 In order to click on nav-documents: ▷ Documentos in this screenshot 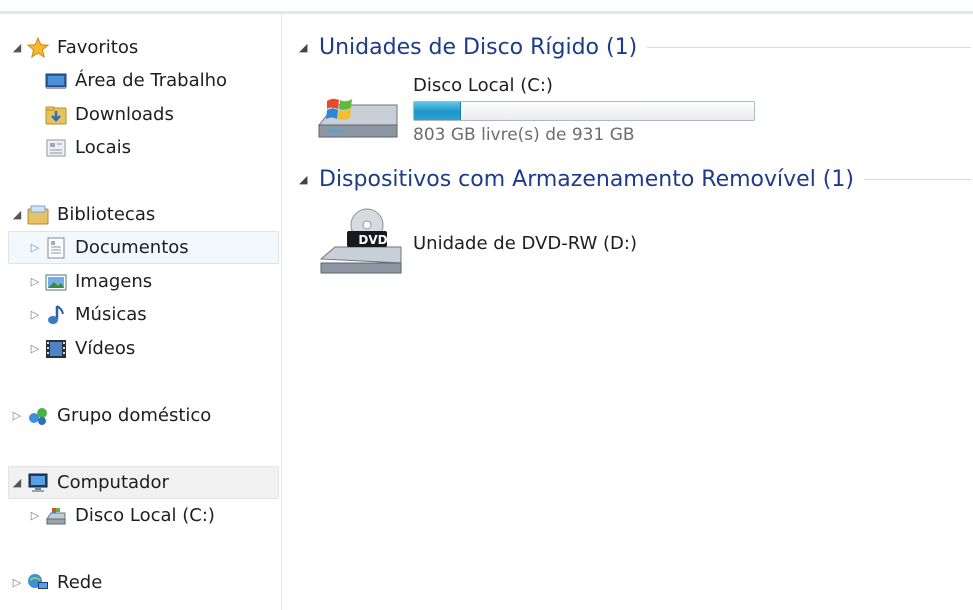, I will do `click(143, 247)`.